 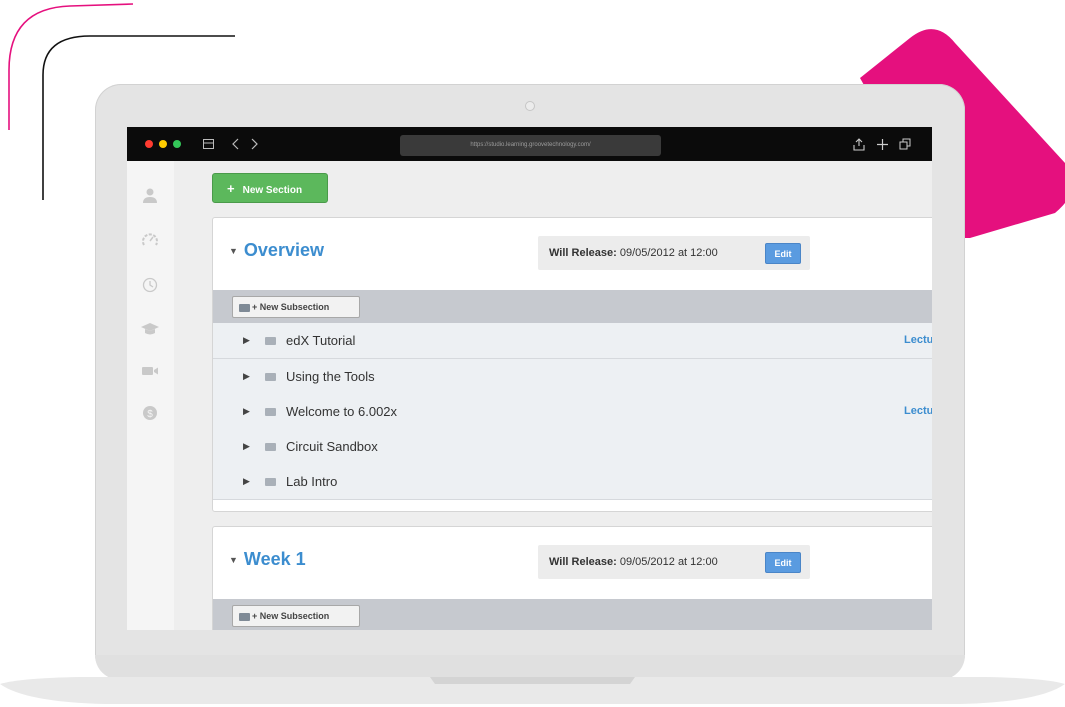 What do you see at coordinates (332, 446) in the screenshot?
I see `subsection-label: Circuit Sandbox` at bounding box center [332, 446].